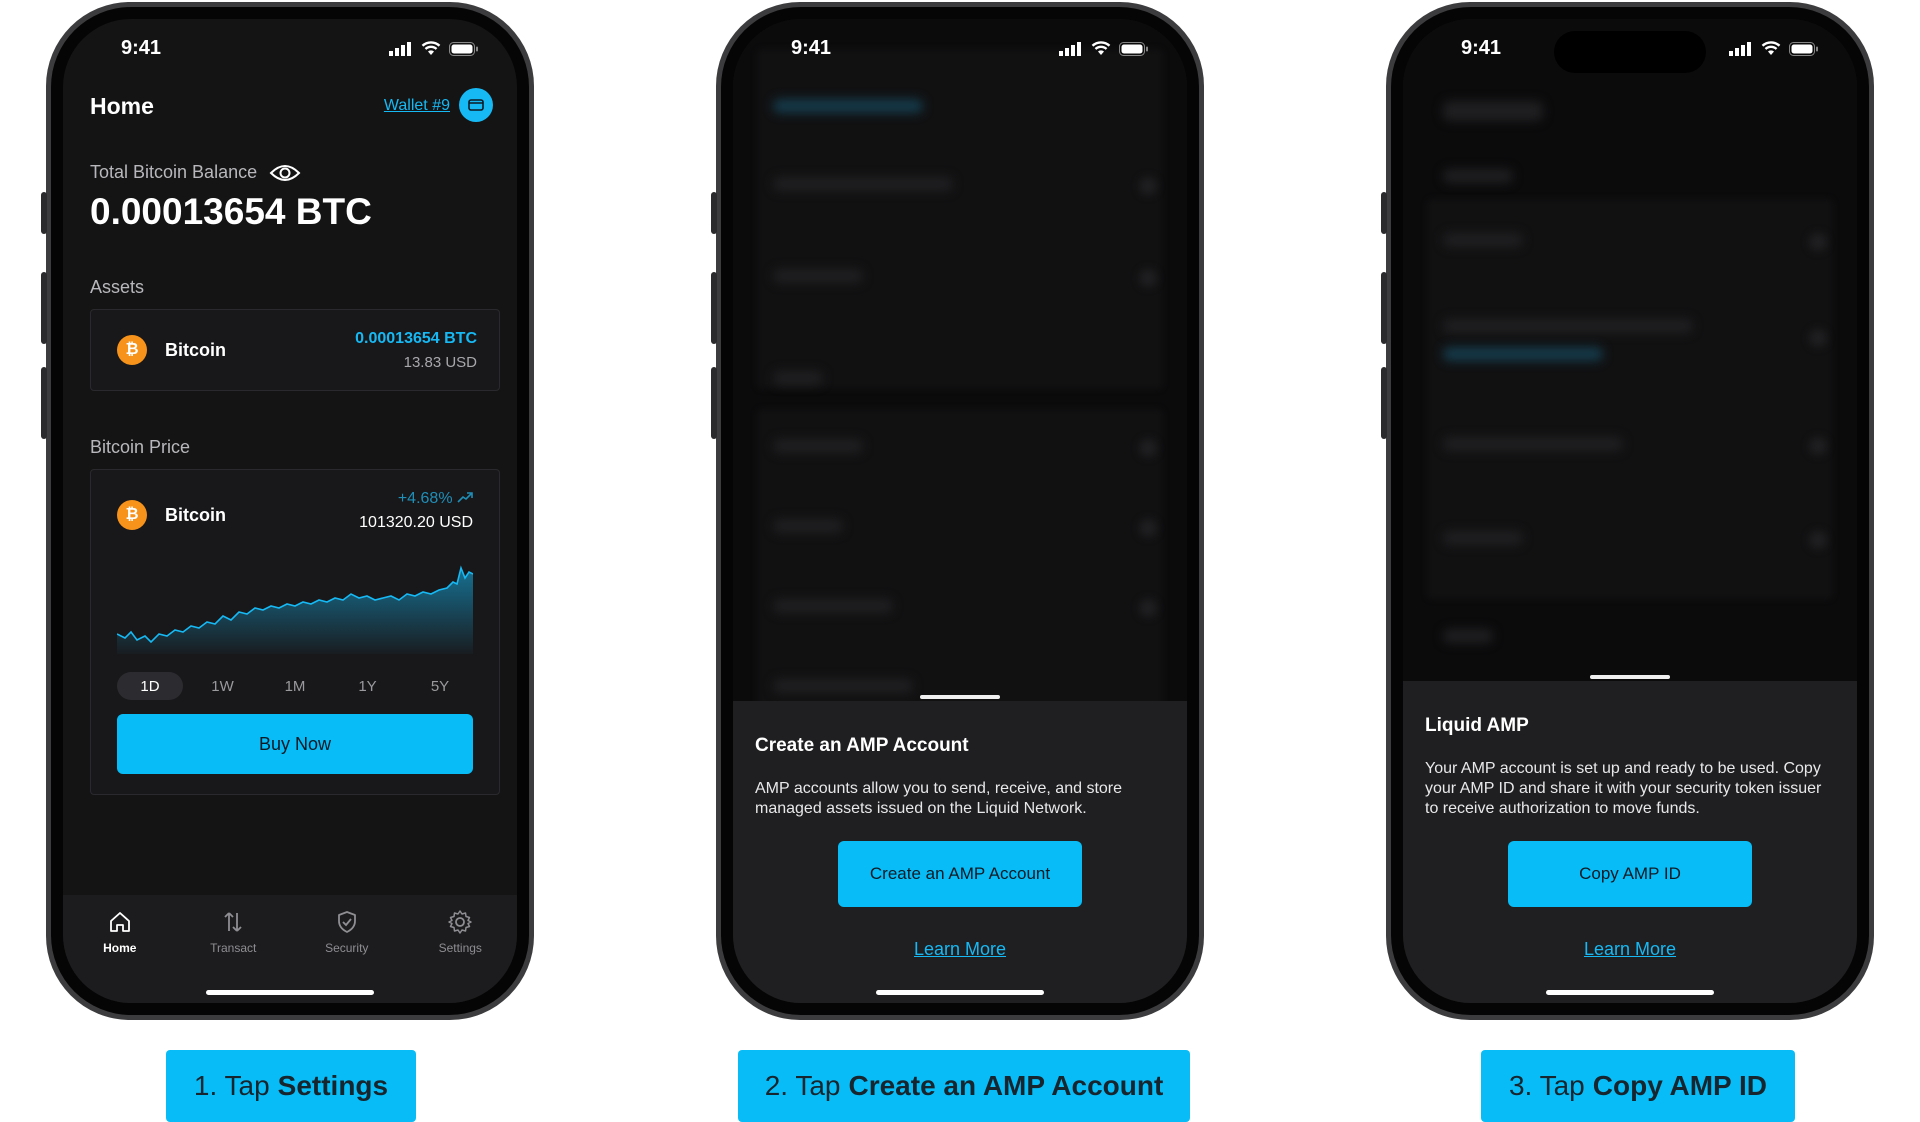  Describe the element at coordinates (460, 922) in the screenshot. I see `gear-icon` at that location.